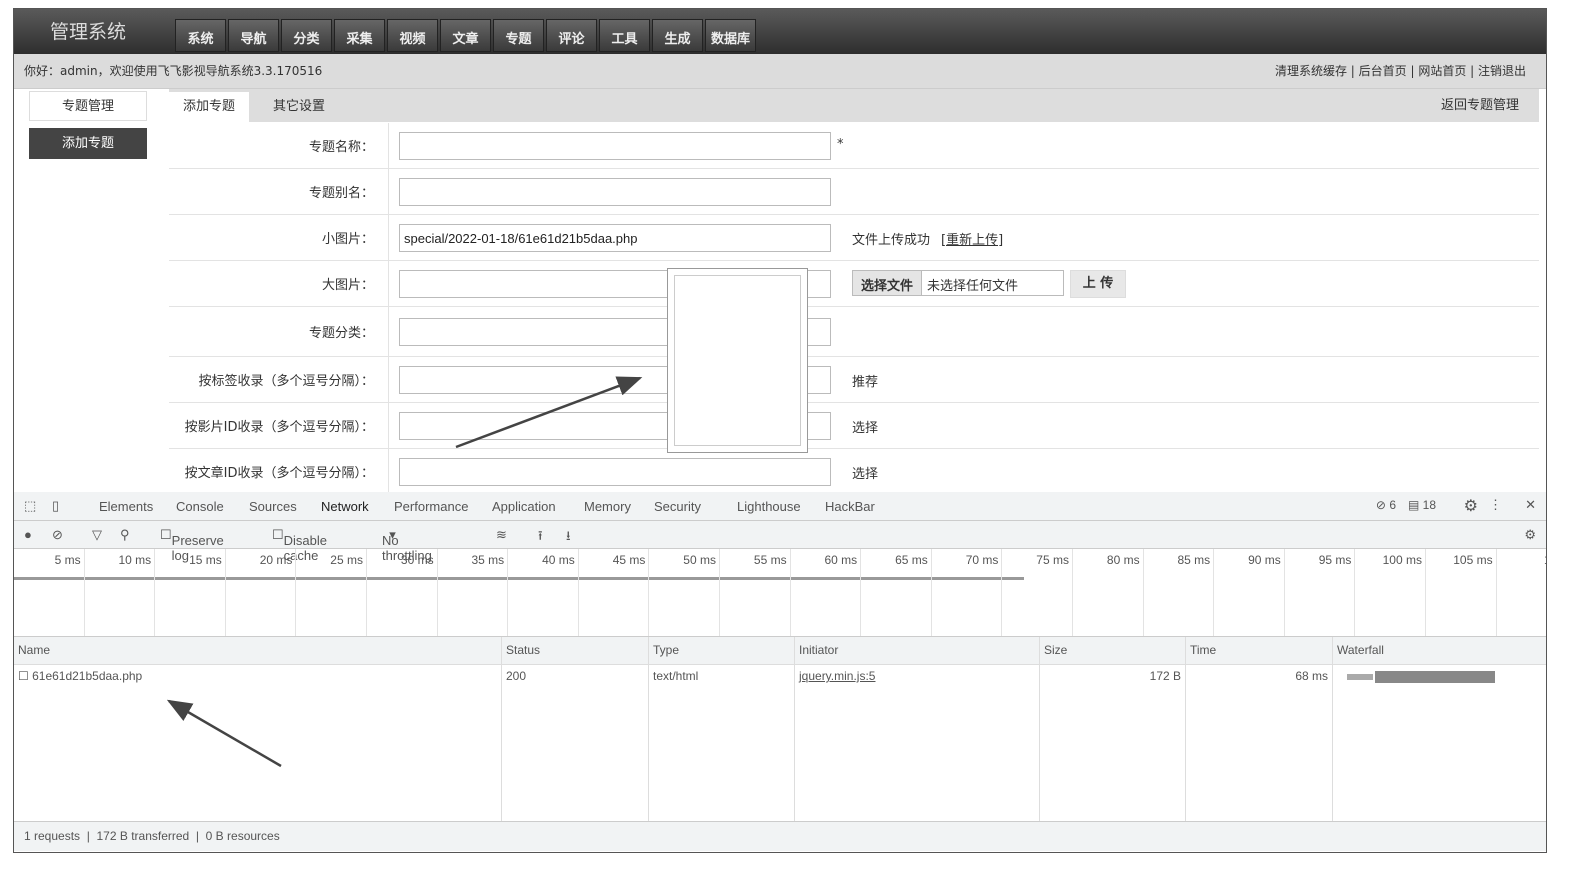 The height and width of the screenshot is (874, 1590). Describe the element at coordinates (837, 676) in the screenshot. I see `cell-text: jquery.min.js:5` at that location.